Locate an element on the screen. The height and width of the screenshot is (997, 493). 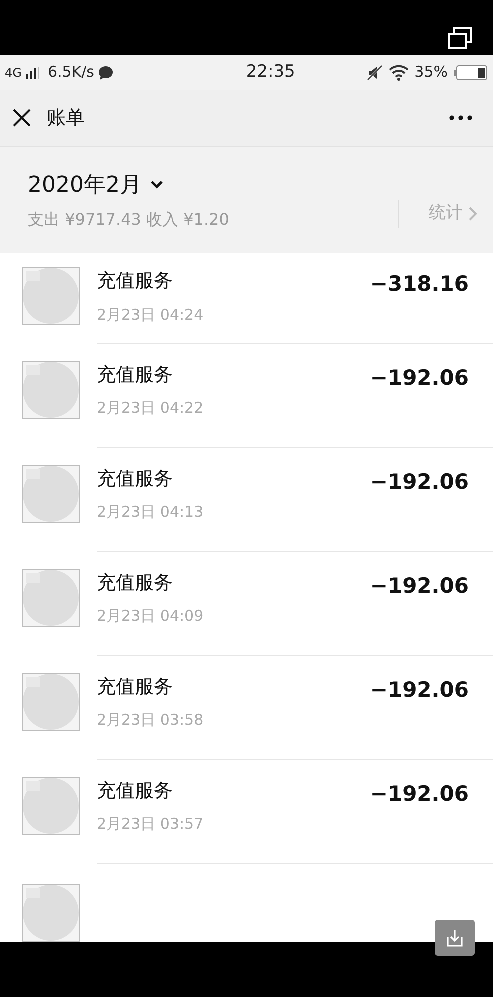
transaction-time: 2月23日 04:09 is located at coordinates (151, 617).